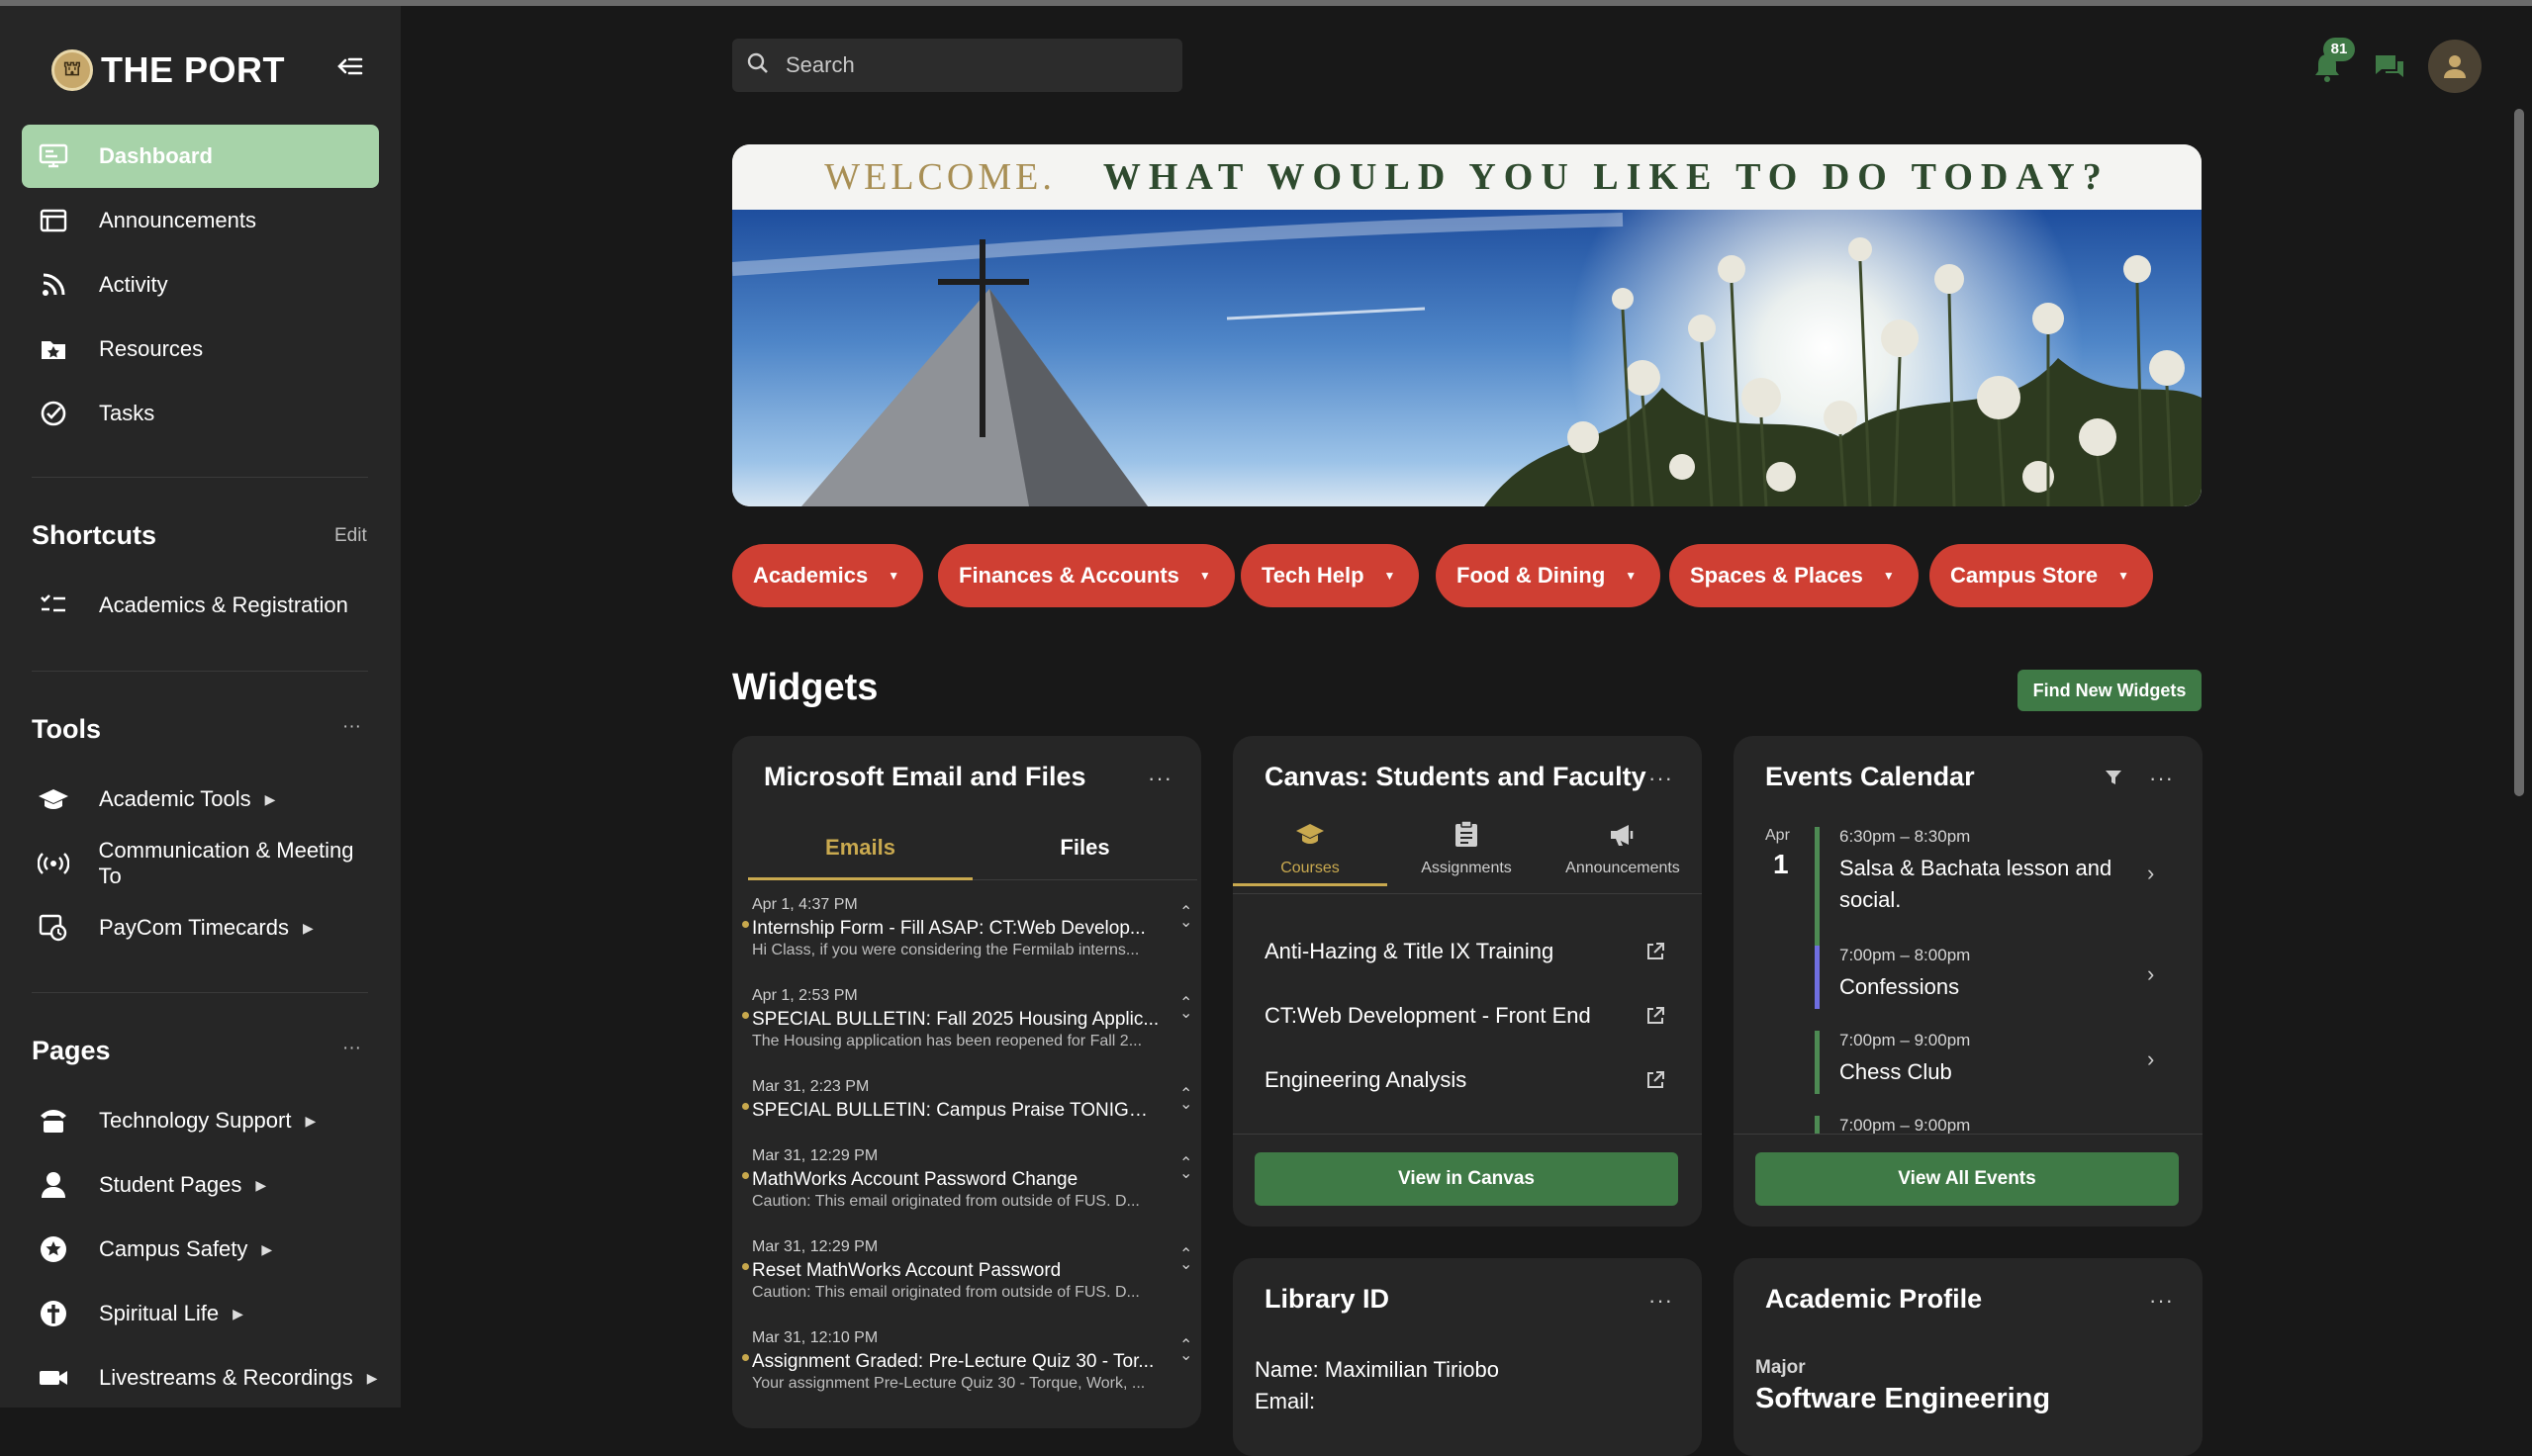  I want to click on chat-icon, so click(2389, 67).